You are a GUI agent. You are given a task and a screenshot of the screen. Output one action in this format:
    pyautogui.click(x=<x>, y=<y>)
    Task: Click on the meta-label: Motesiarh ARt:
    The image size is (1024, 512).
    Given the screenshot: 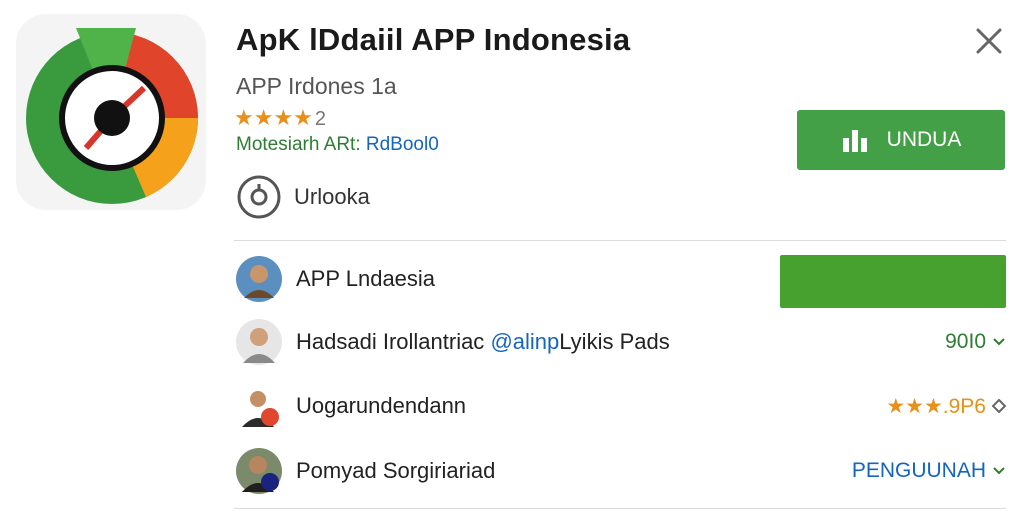 What is the action you would take?
    pyautogui.click(x=298, y=144)
    